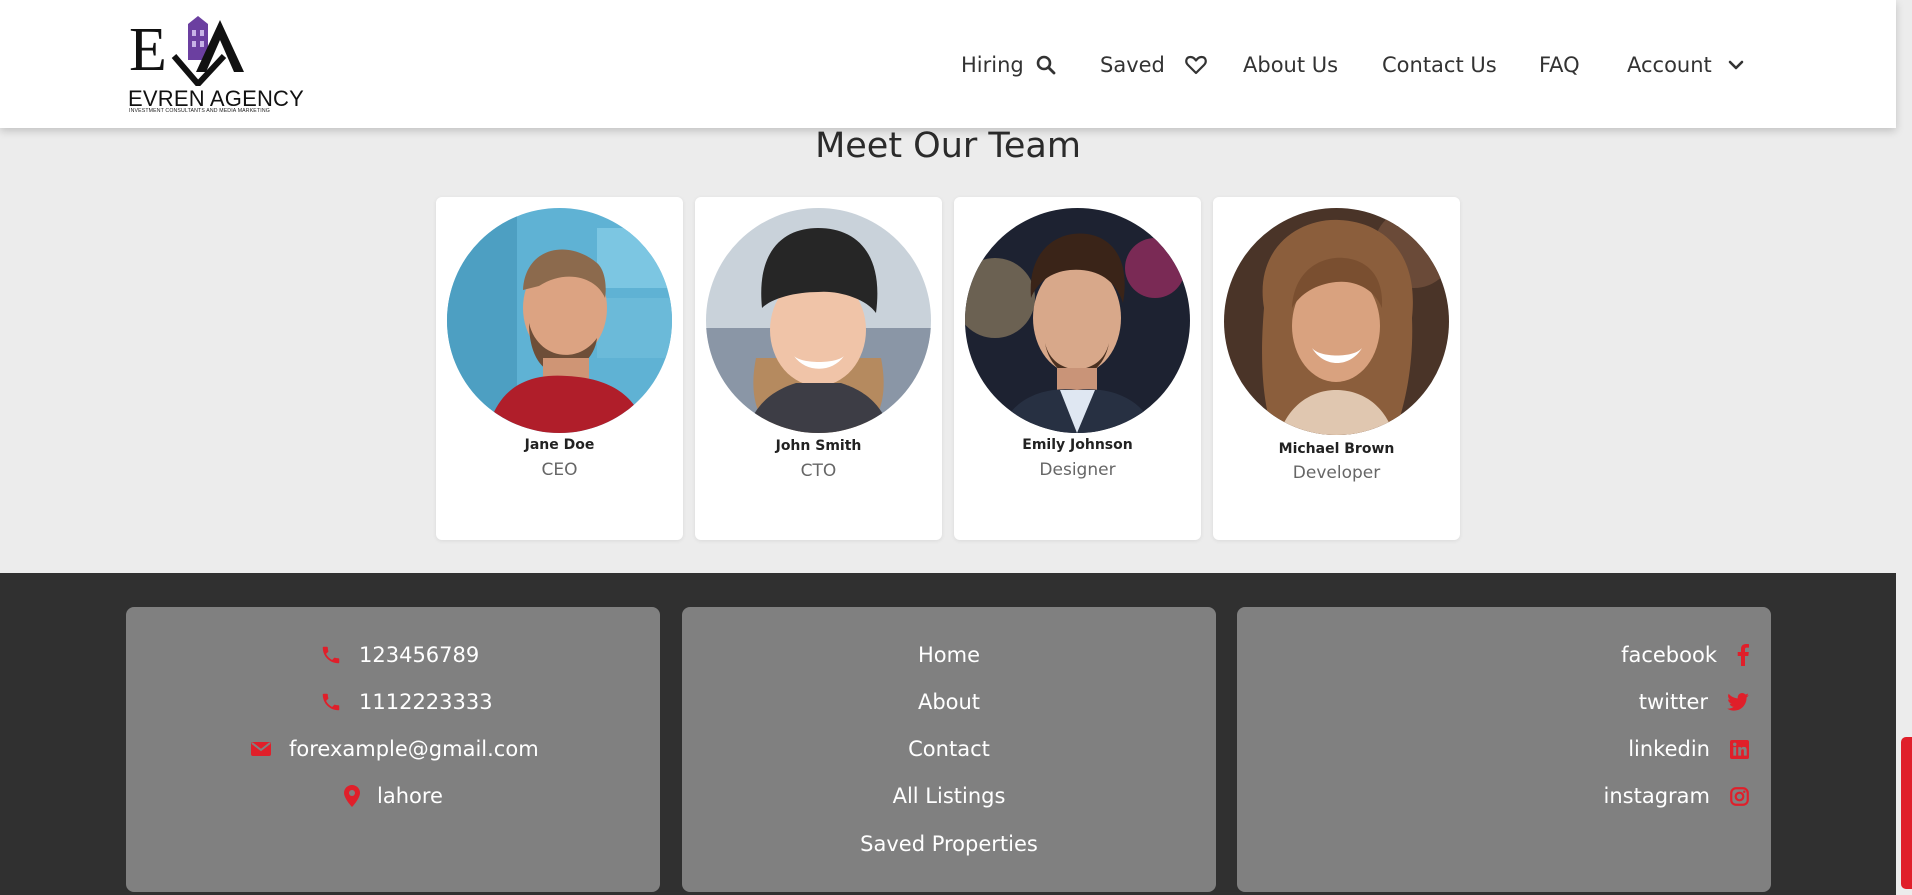 This screenshot has height=895, width=1912. I want to click on footer-link-about: About, so click(949, 702).